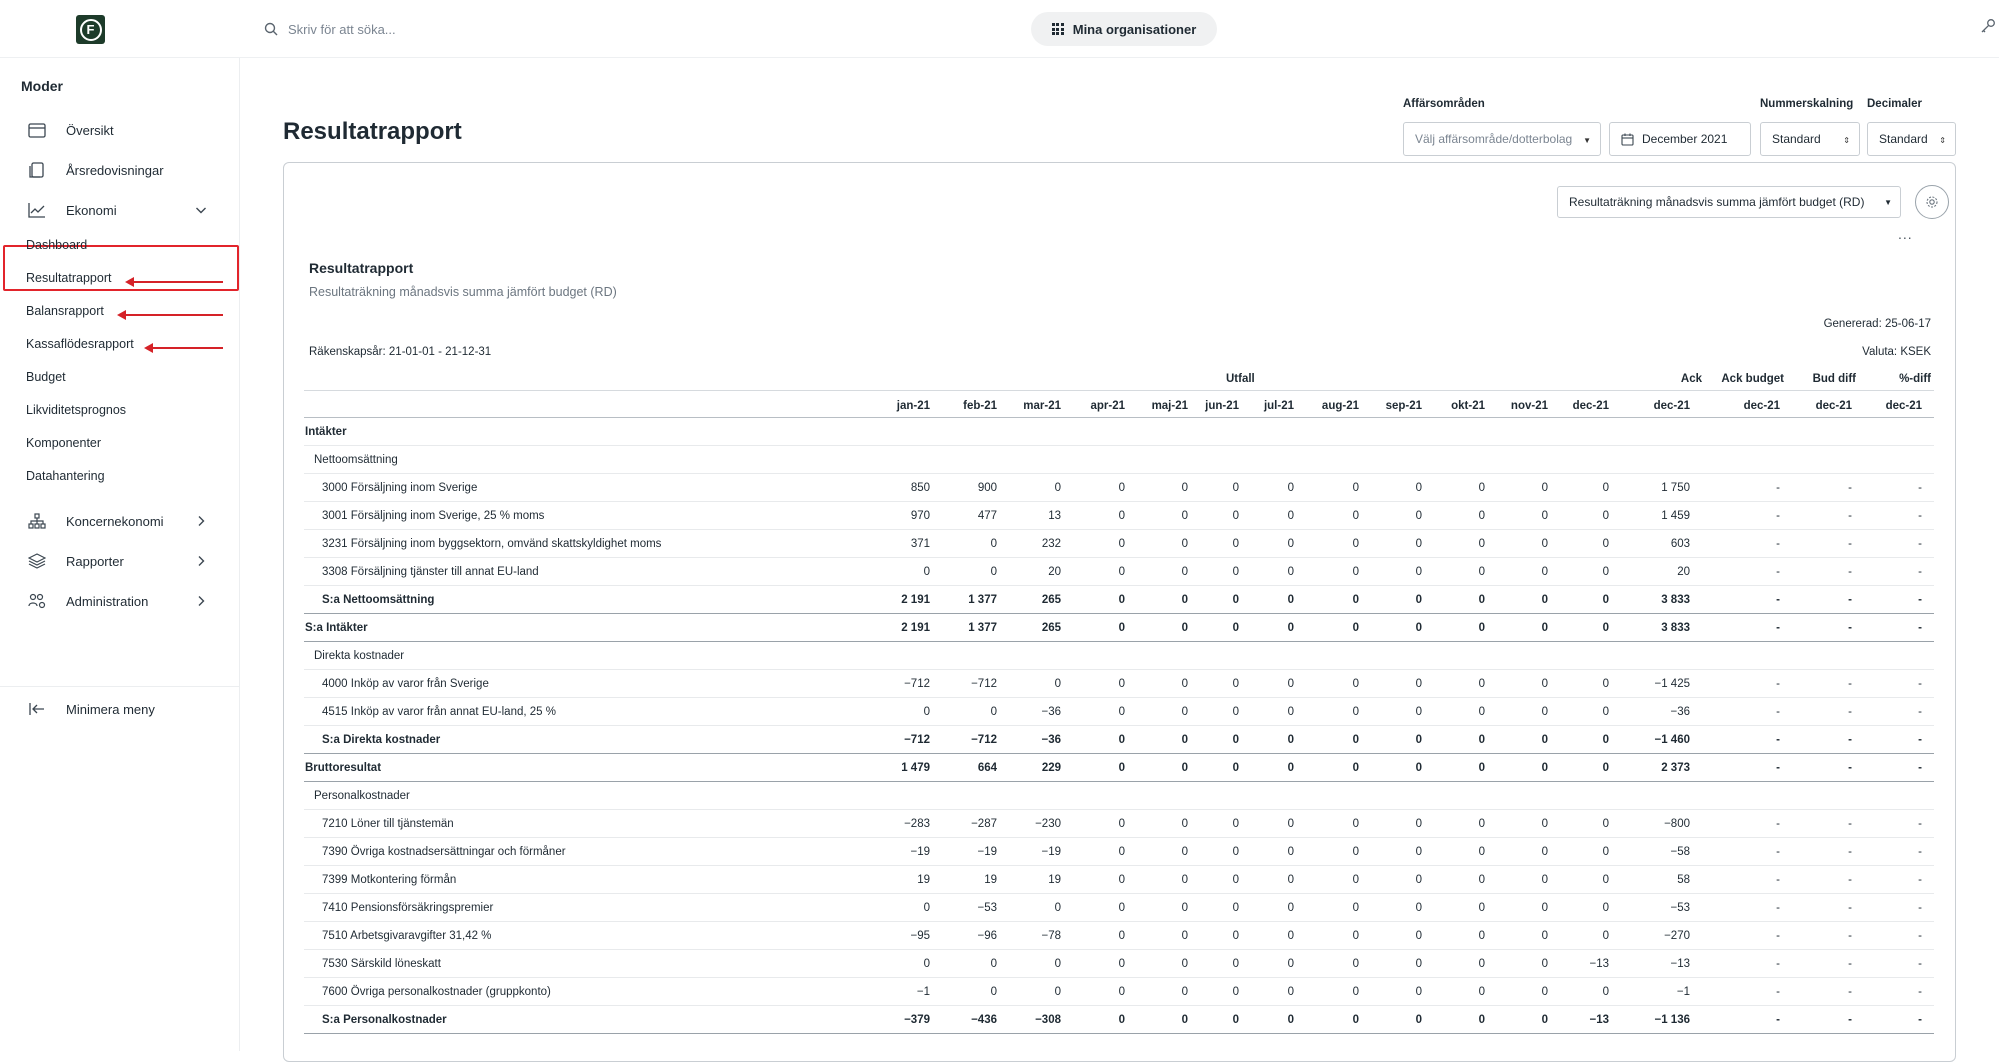  What do you see at coordinates (1468, 406) in the screenshot?
I see `column-header: okt-21` at bounding box center [1468, 406].